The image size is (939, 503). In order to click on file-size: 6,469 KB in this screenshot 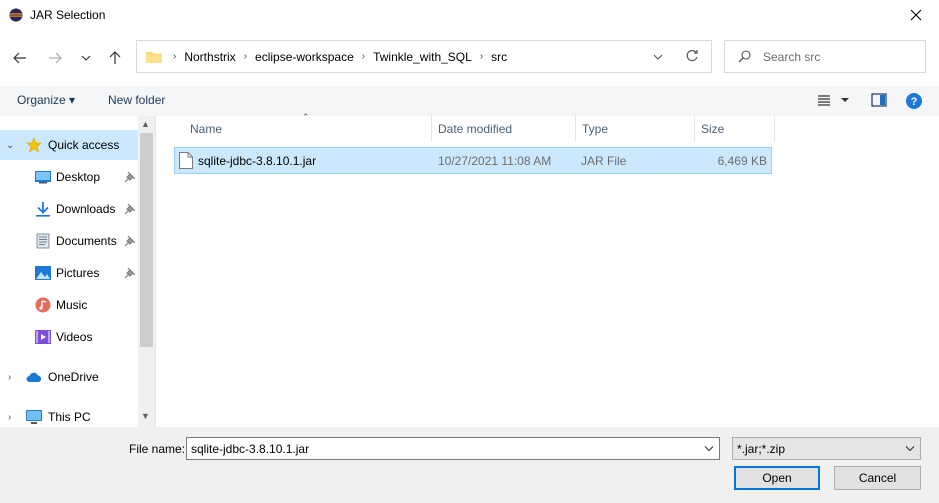, I will do `click(742, 161)`.